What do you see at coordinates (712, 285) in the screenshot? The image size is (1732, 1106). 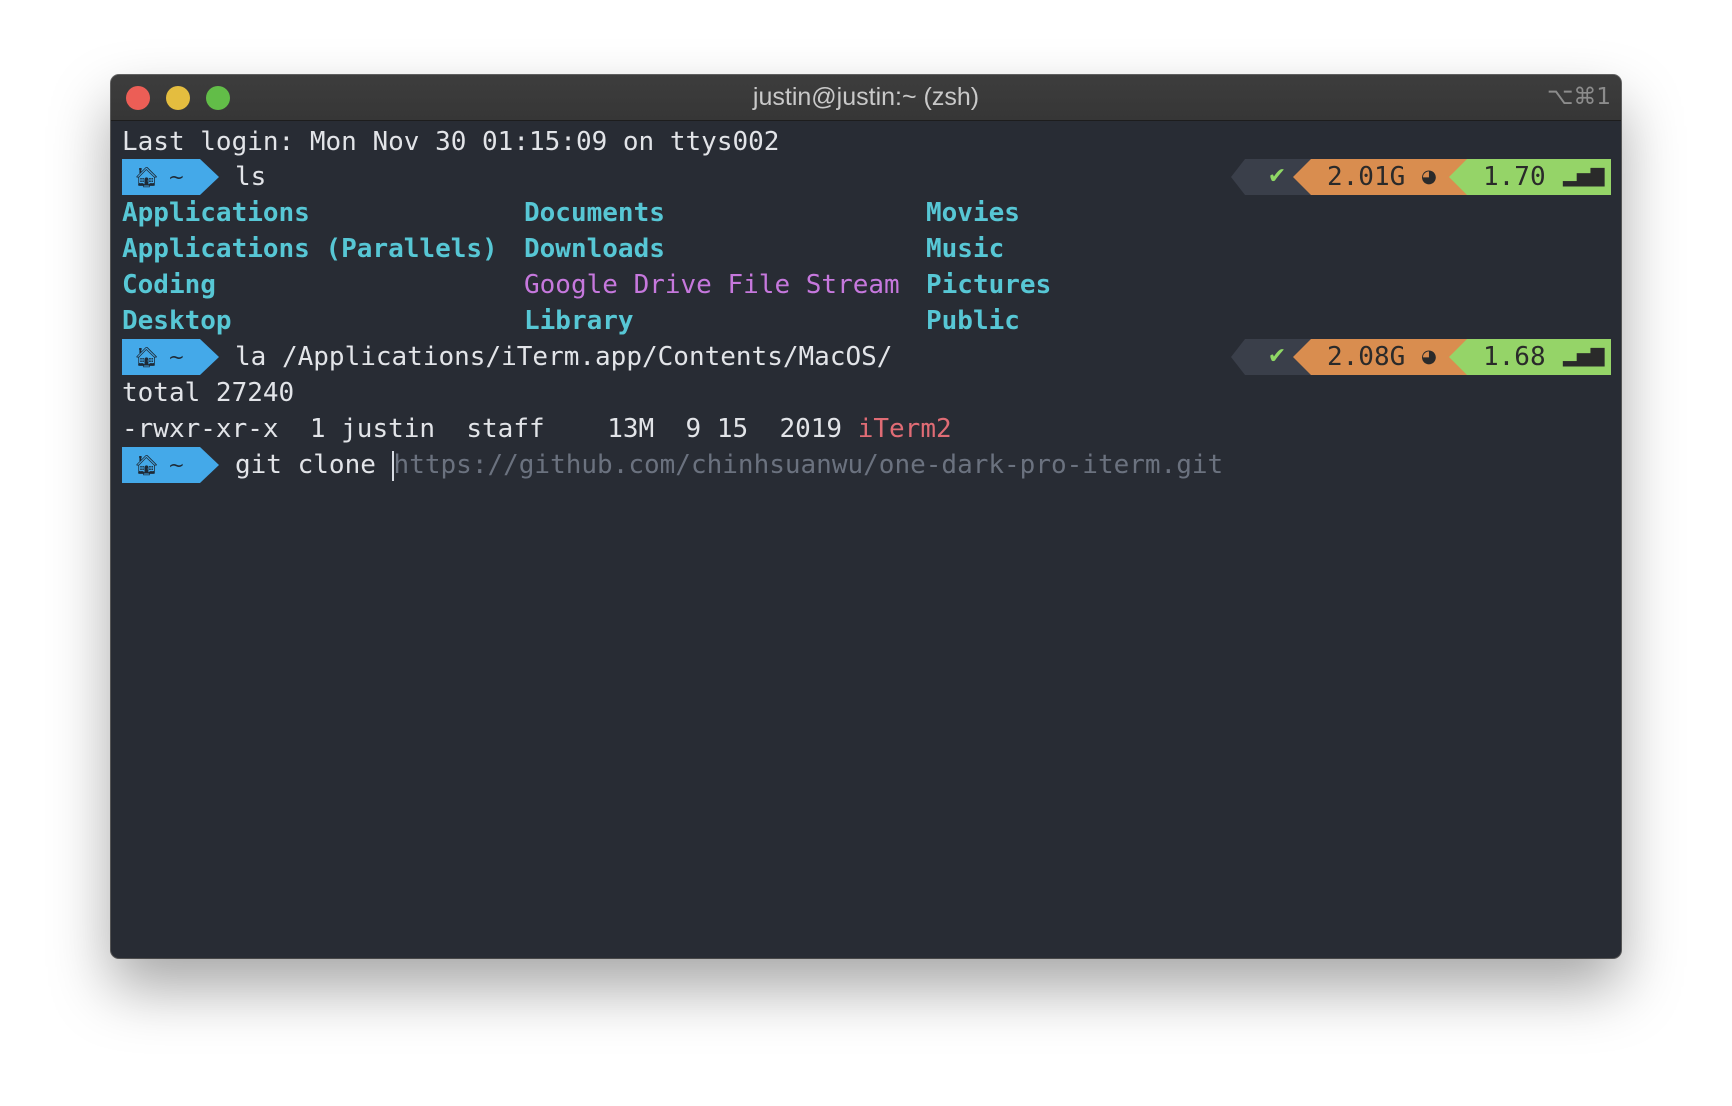 I see `symlink-entry: Google Drive File Stream` at bounding box center [712, 285].